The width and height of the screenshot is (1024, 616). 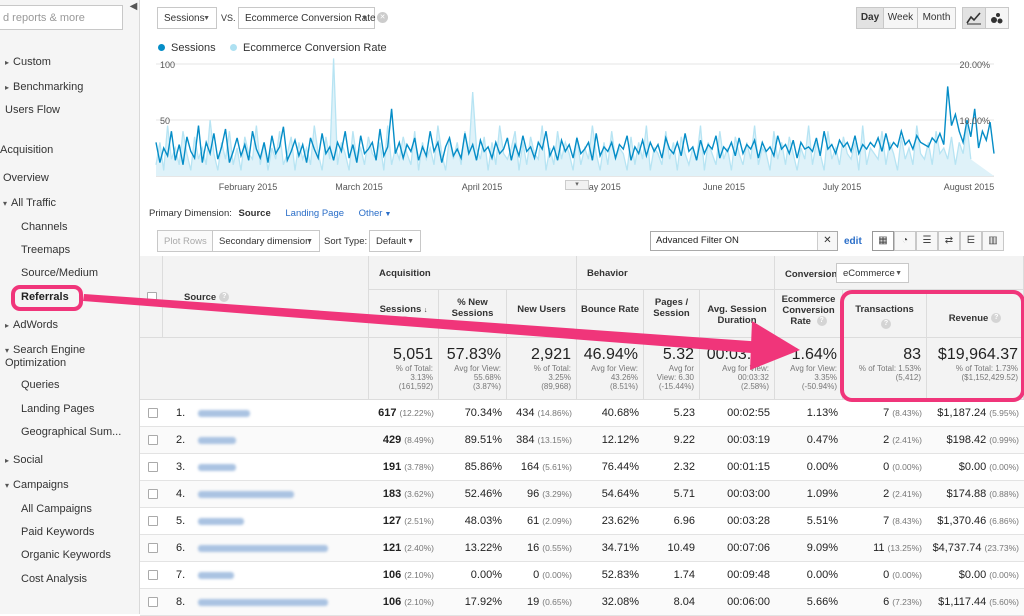 What do you see at coordinates (66, 555) in the screenshot?
I see `sidebar-item-organic-keywords: Organic Keywords` at bounding box center [66, 555].